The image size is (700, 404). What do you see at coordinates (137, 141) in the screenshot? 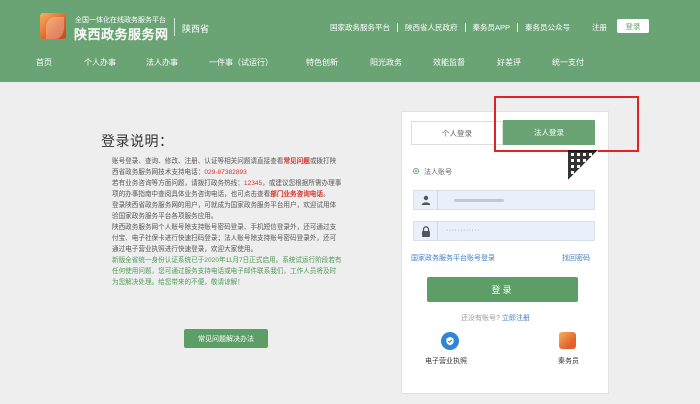
I see `login-instructions-title: 登录说明：` at bounding box center [137, 141].